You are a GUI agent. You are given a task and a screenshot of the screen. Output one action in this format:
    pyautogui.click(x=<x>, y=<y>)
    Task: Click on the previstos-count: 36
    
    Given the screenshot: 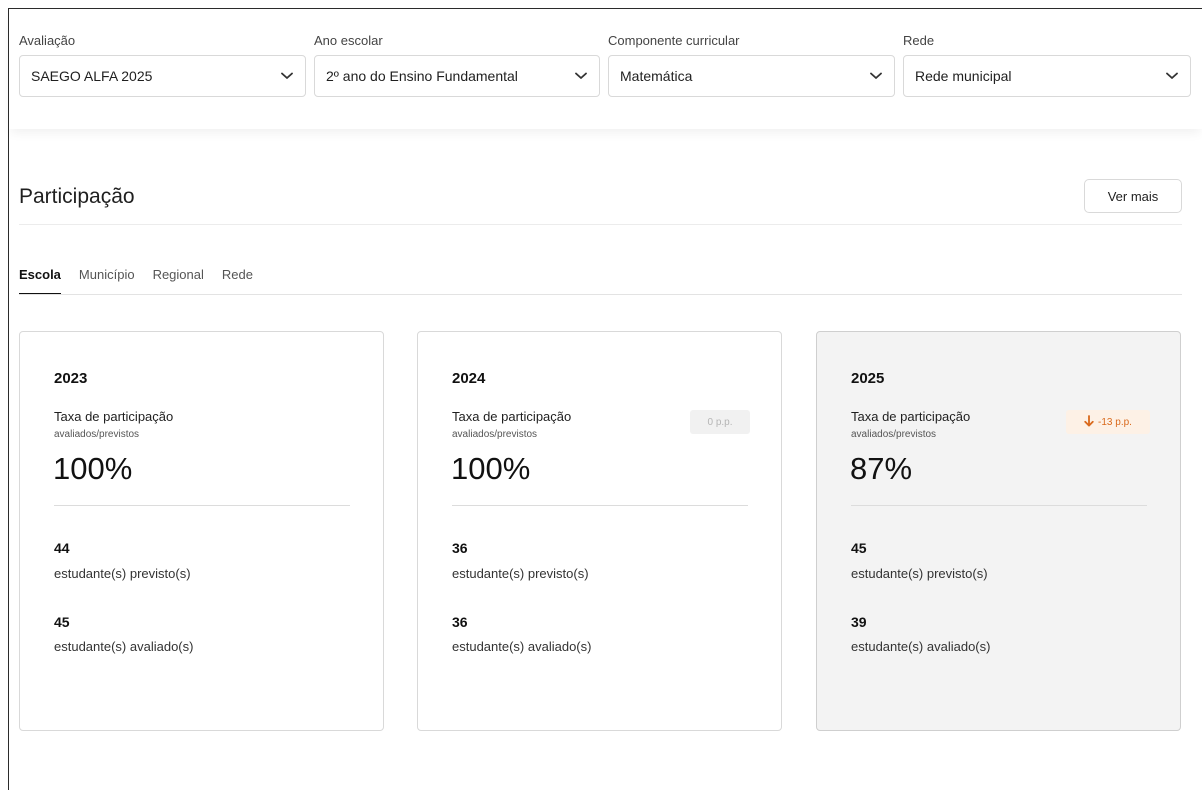 What is the action you would take?
    pyautogui.click(x=460, y=548)
    